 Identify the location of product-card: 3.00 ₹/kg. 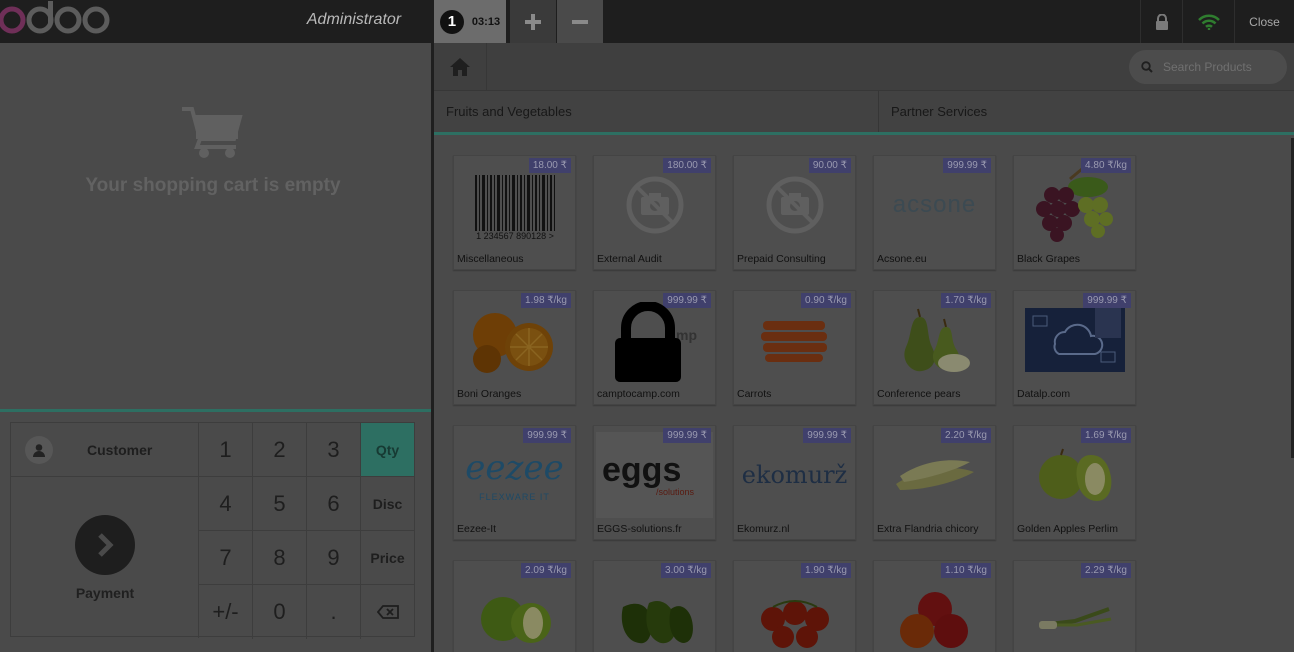
(654, 606).